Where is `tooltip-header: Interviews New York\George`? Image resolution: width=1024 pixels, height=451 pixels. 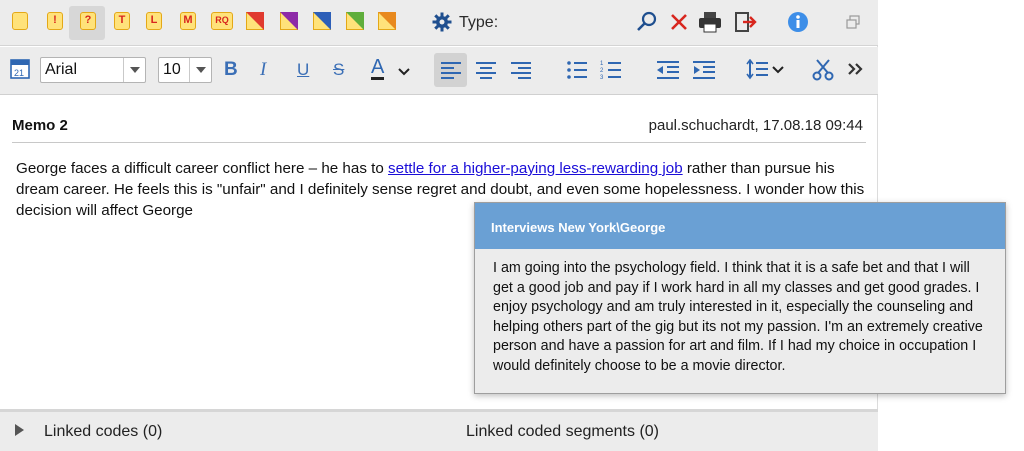 tooltip-header: Interviews New York\George is located at coordinates (740, 226).